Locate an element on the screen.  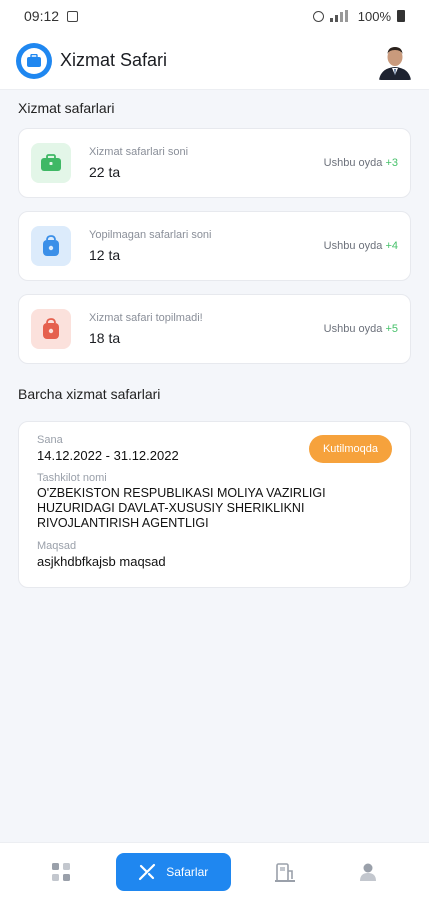
user-icon is located at coordinates (367, 872).